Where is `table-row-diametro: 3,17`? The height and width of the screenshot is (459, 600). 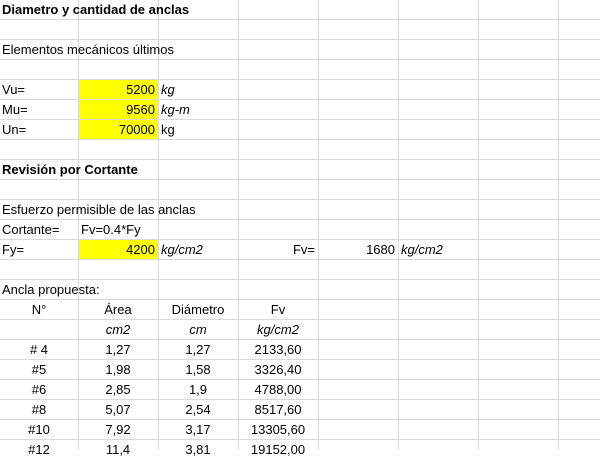
table-row-diametro: 3,17 is located at coordinates (198, 429).